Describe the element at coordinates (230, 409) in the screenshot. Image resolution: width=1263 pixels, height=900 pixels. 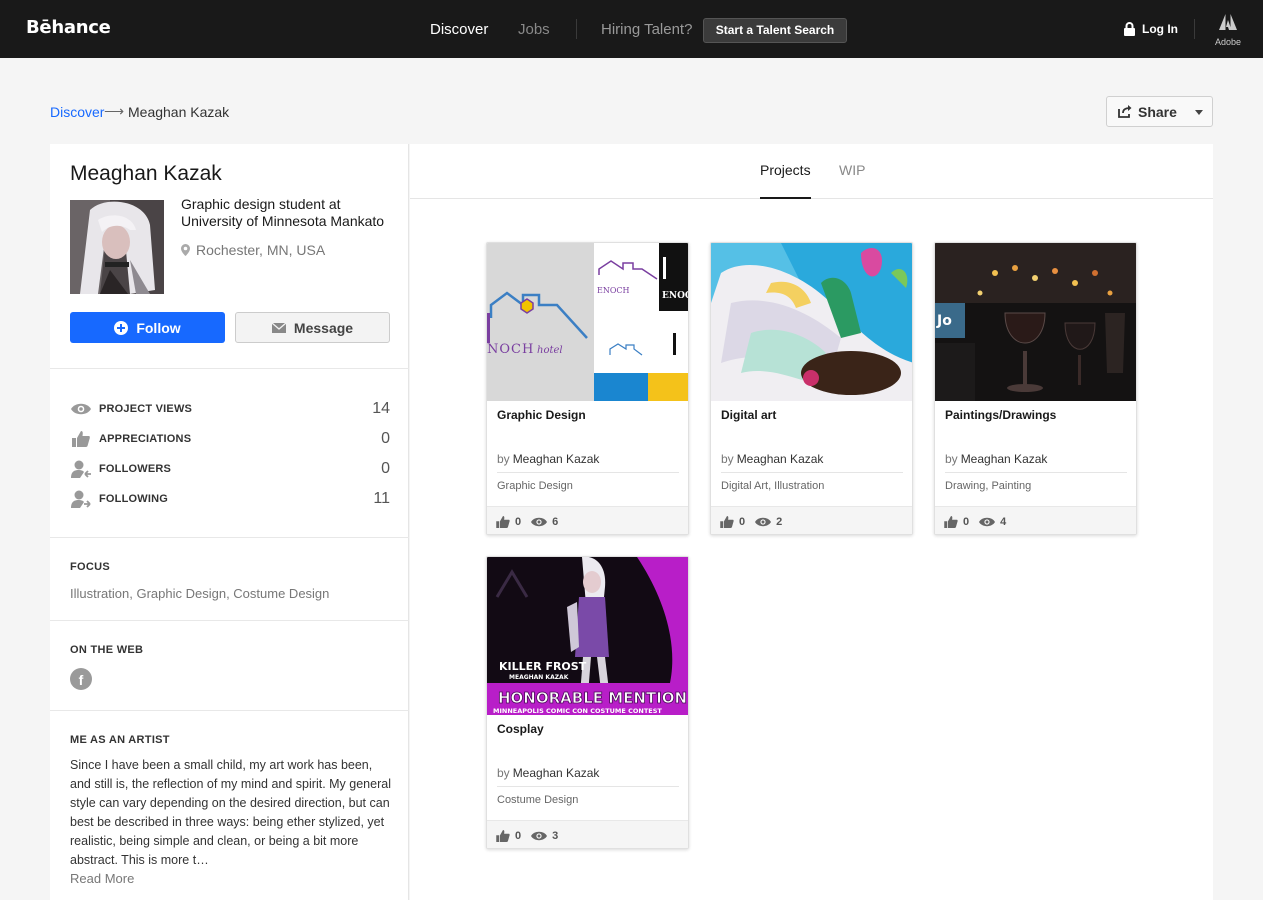
I see `stat-project-views: PROJECT VIEWS 14` at that location.